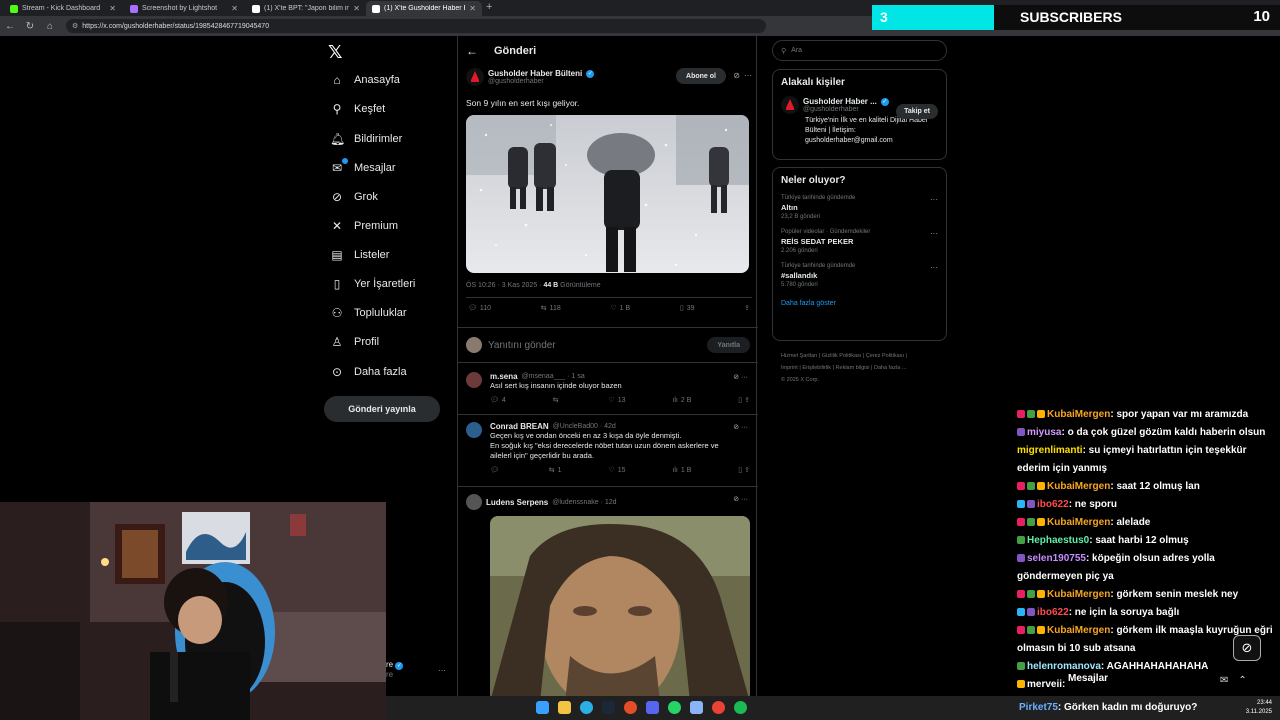 The image size is (1280, 720). Describe the element at coordinates (535, 73) in the screenshot. I see `tweet-author-name: Gusholder Haber Bülteni` at that location.